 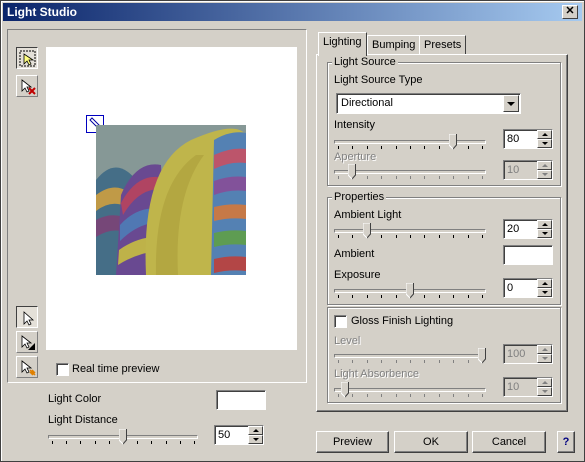 I want to click on balloons-image, so click(x=171, y=200).